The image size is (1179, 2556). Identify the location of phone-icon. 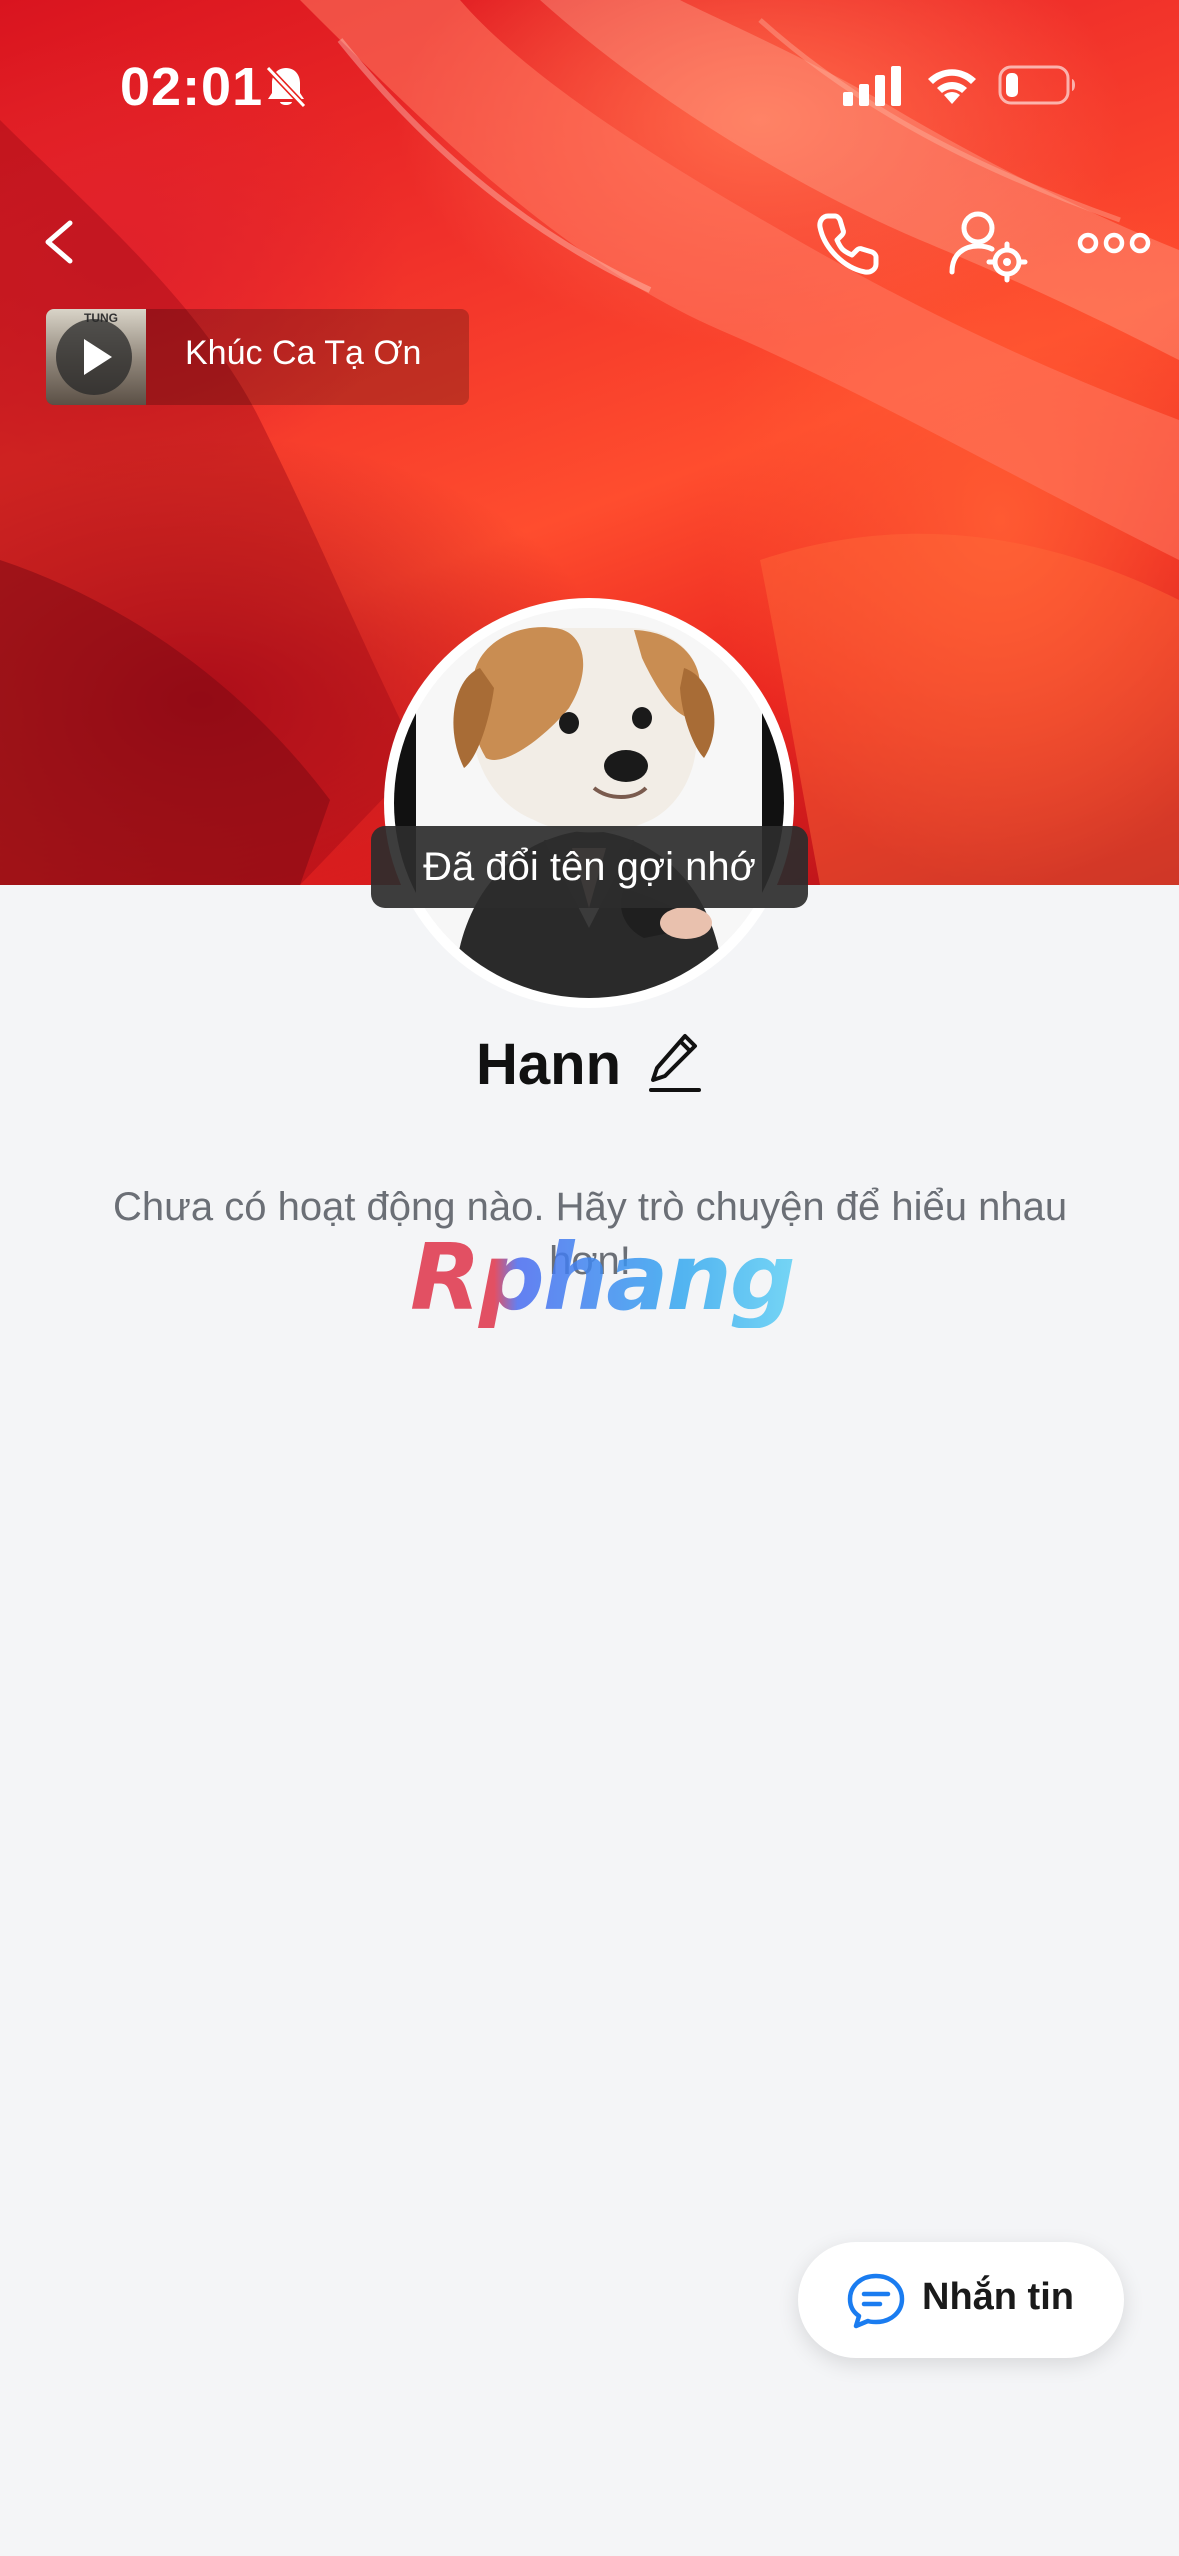
(848, 244).